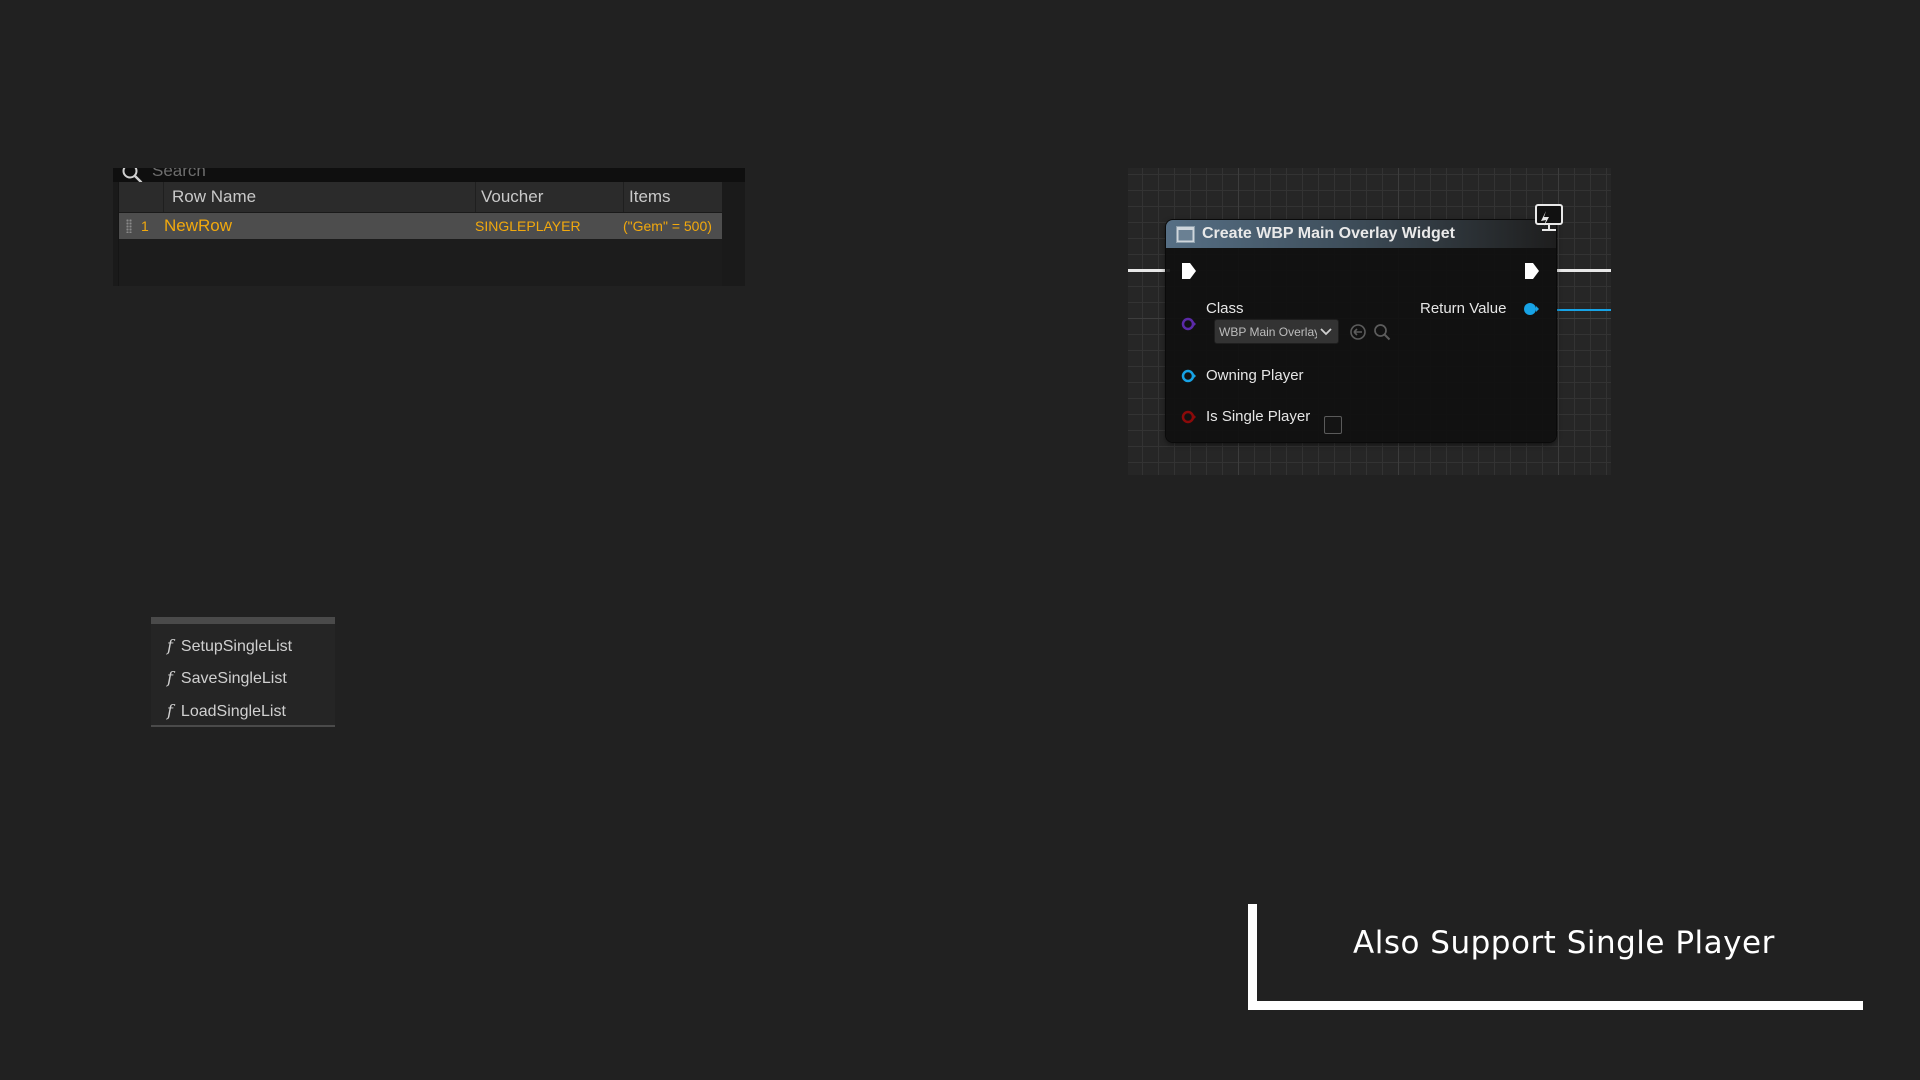 Image resolution: width=1920 pixels, height=1080 pixels. Describe the element at coordinates (1189, 419) in the screenshot. I see `is-single-player-pin-icon` at that location.